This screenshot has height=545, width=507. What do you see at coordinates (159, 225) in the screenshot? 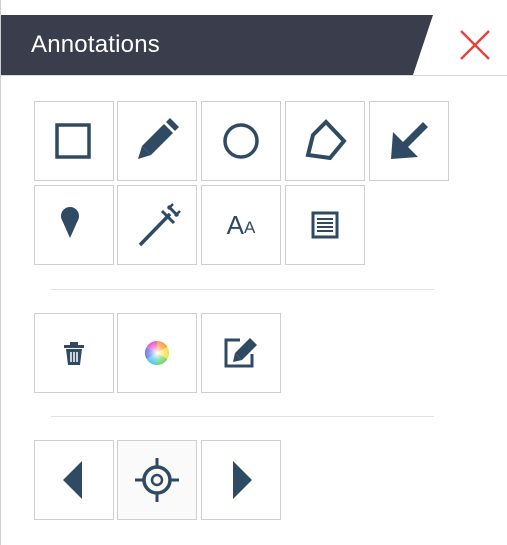
I see `measure-icon` at bounding box center [159, 225].